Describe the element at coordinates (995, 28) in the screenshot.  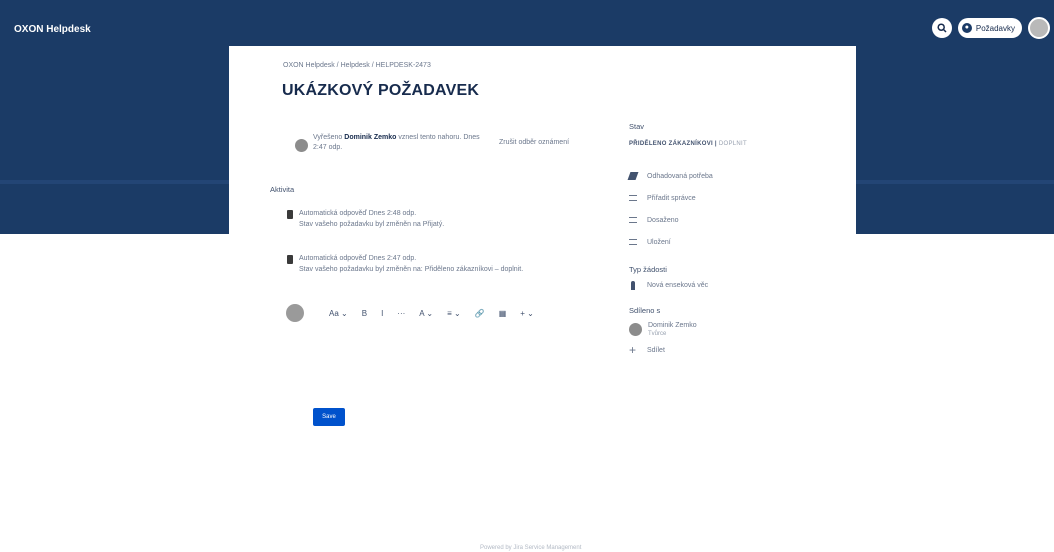
I see `requests-label: Požadavky` at that location.